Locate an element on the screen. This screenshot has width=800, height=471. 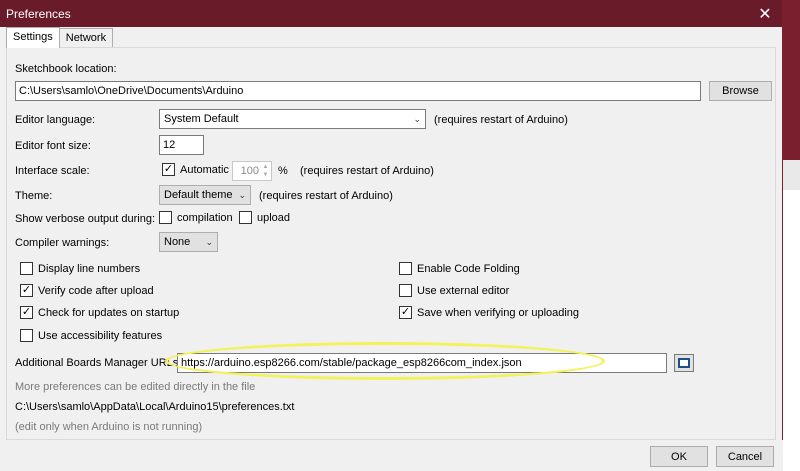
accessibility-checkbox: Use accessibility features is located at coordinates (91, 335).